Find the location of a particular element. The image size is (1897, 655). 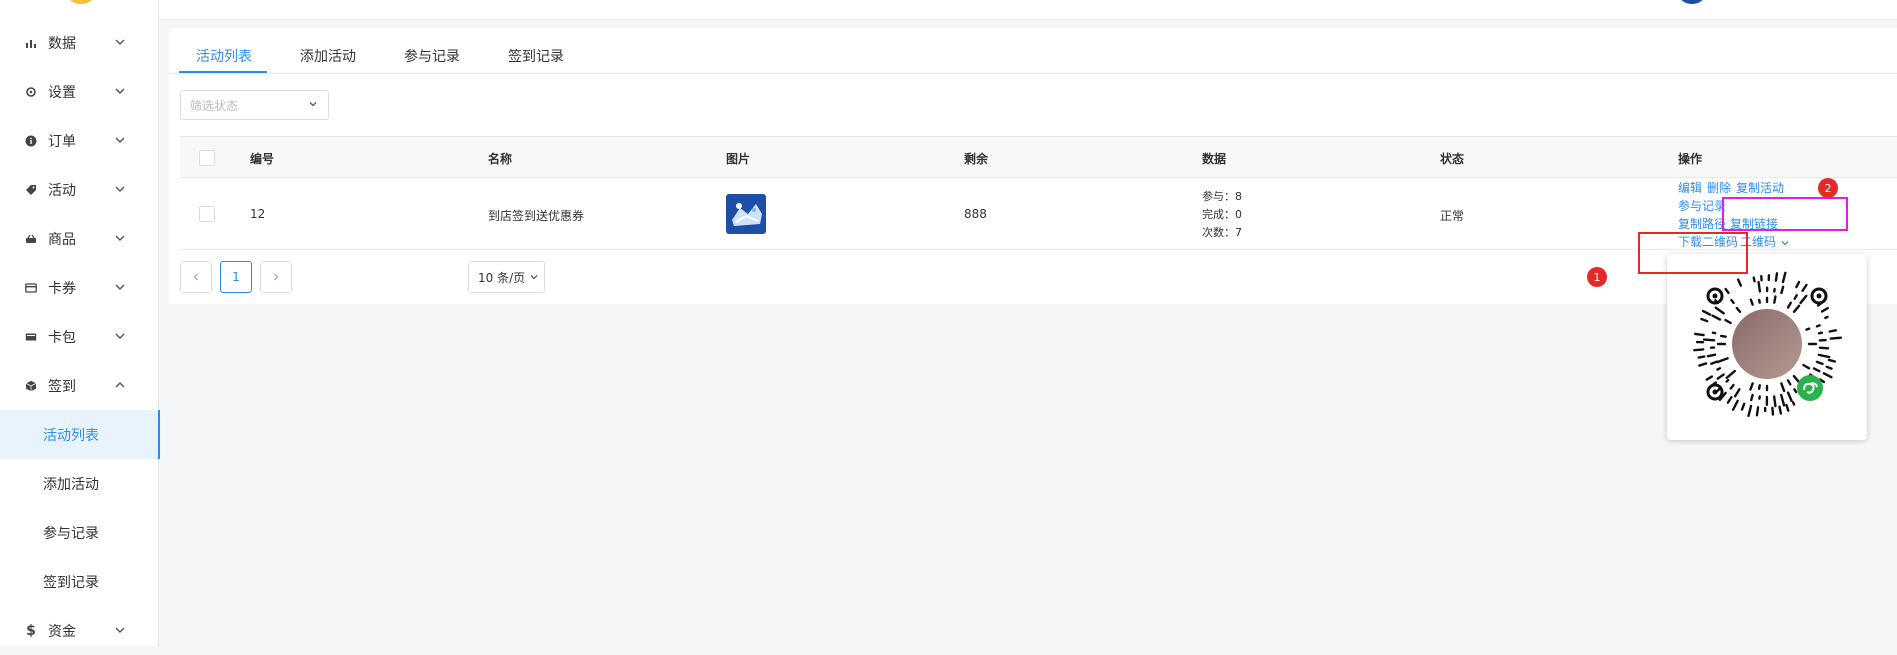

menu-label: 卡包 is located at coordinates (75, 337).